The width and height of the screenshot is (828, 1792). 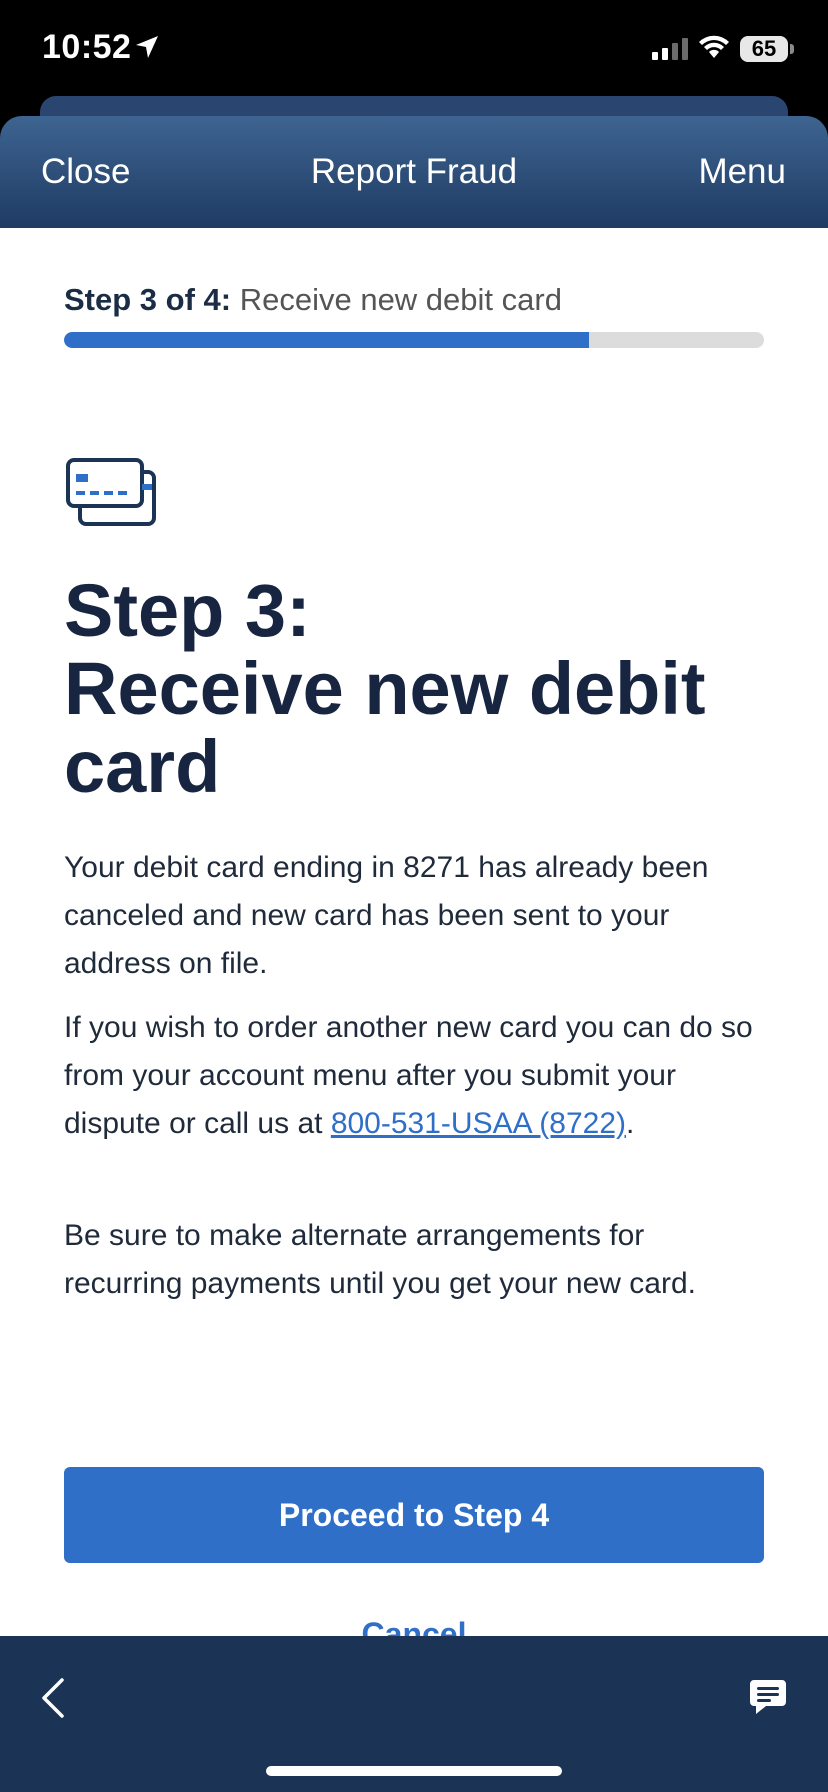 What do you see at coordinates (630, 1123) in the screenshot?
I see `order-new-card-text-end: .` at bounding box center [630, 1123].